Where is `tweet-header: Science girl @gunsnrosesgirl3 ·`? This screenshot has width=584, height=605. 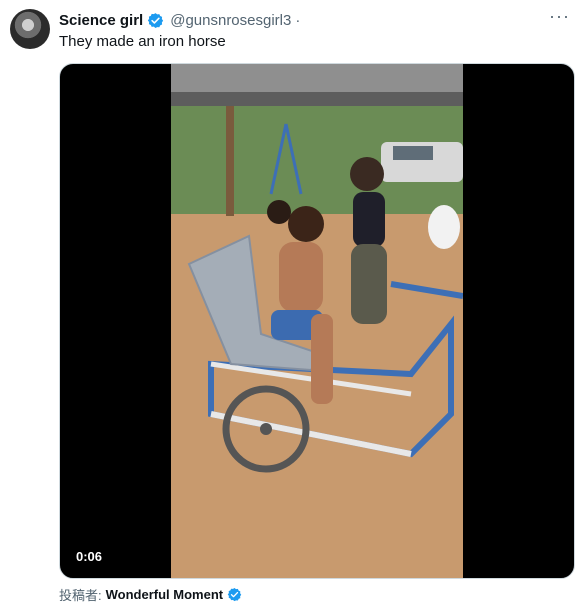
tweet-header: Science girl @gunsnrosesgirl3 · is located at coordinates (179, 20).